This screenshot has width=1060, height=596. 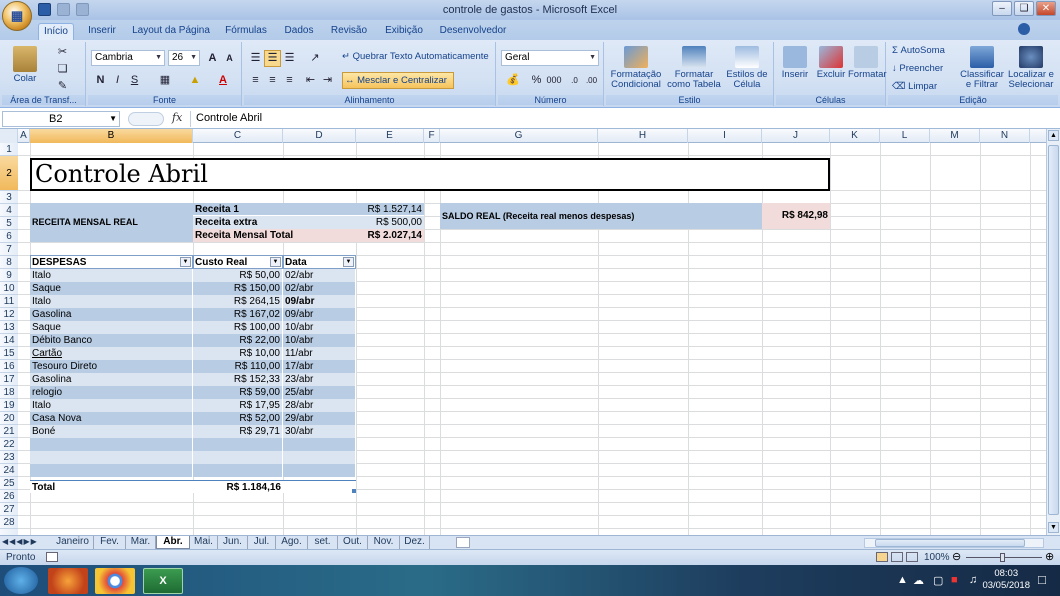 What do you see at coordinates (9, 405) in the screenshot?
I see `row-header: 19` at bounding box center [9, 405].